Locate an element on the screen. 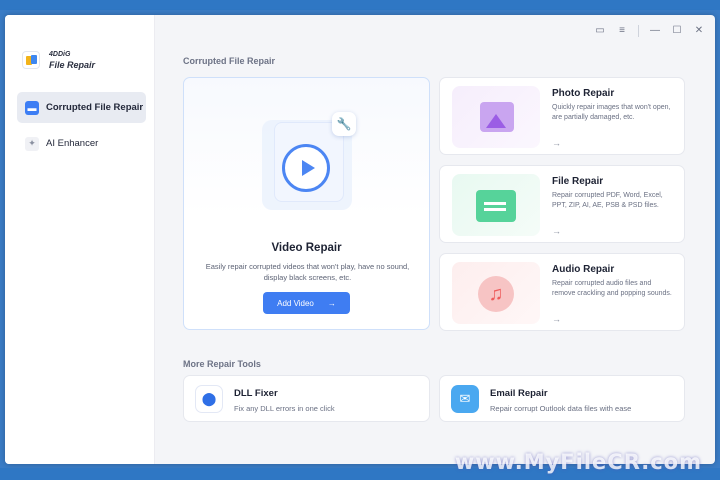 Image resolution: width=720 pixels, height=480 pixels. maximize-icon: ☐ is located at coordinates (677, 31).